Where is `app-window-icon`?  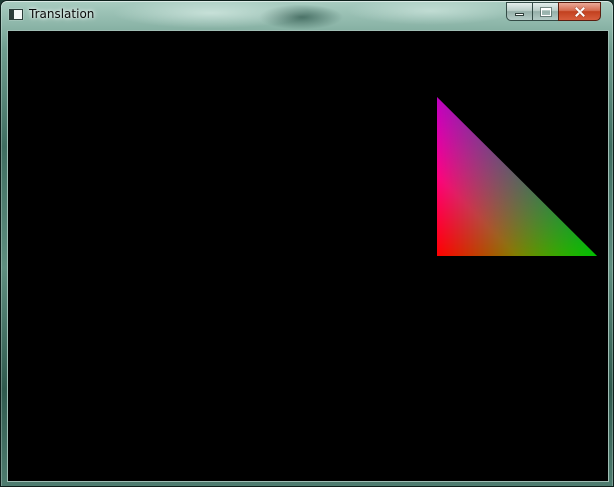 app-window-icon is located at coordinates (16, 14).